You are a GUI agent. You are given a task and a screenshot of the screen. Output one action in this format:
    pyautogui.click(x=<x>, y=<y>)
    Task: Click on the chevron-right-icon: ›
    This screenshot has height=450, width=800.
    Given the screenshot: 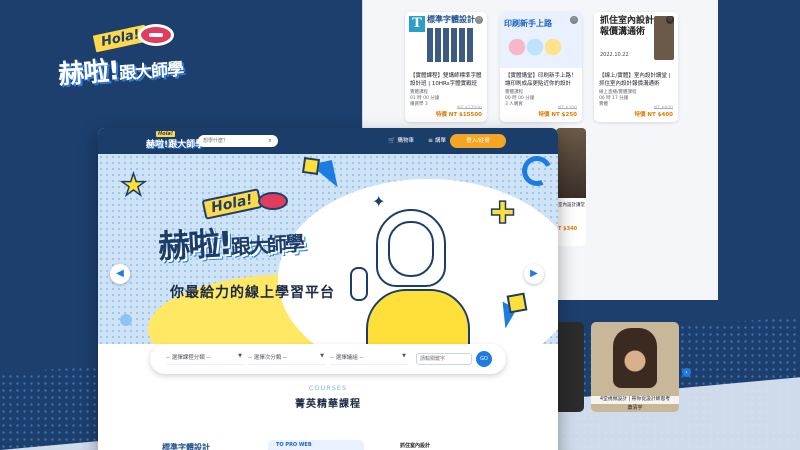 What is the action you would take?
    pyautogui.click(x=686, y=372)
    